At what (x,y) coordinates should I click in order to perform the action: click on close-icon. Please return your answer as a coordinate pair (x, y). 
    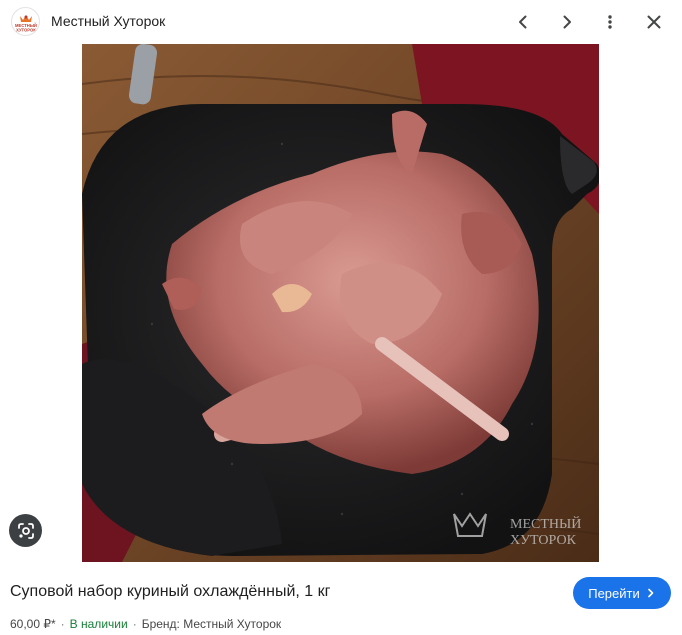
    Looking at the image, I should click on (654, 22).